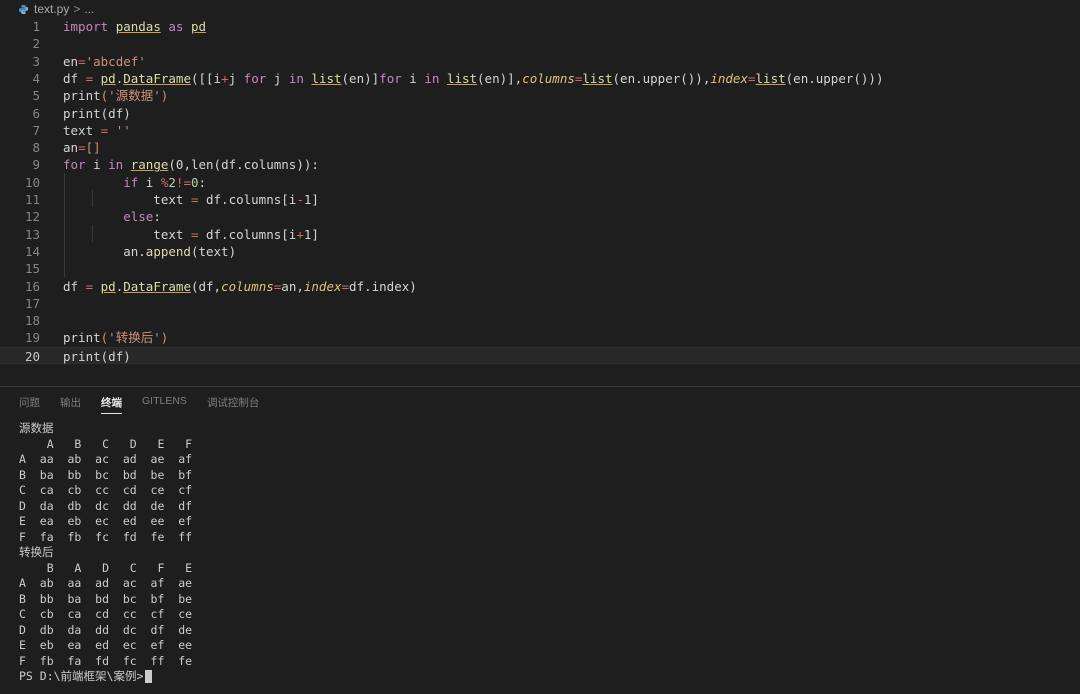  Describe the element at coordinates (131, 182) in the screenshot. I see `code-token: if` at that location.